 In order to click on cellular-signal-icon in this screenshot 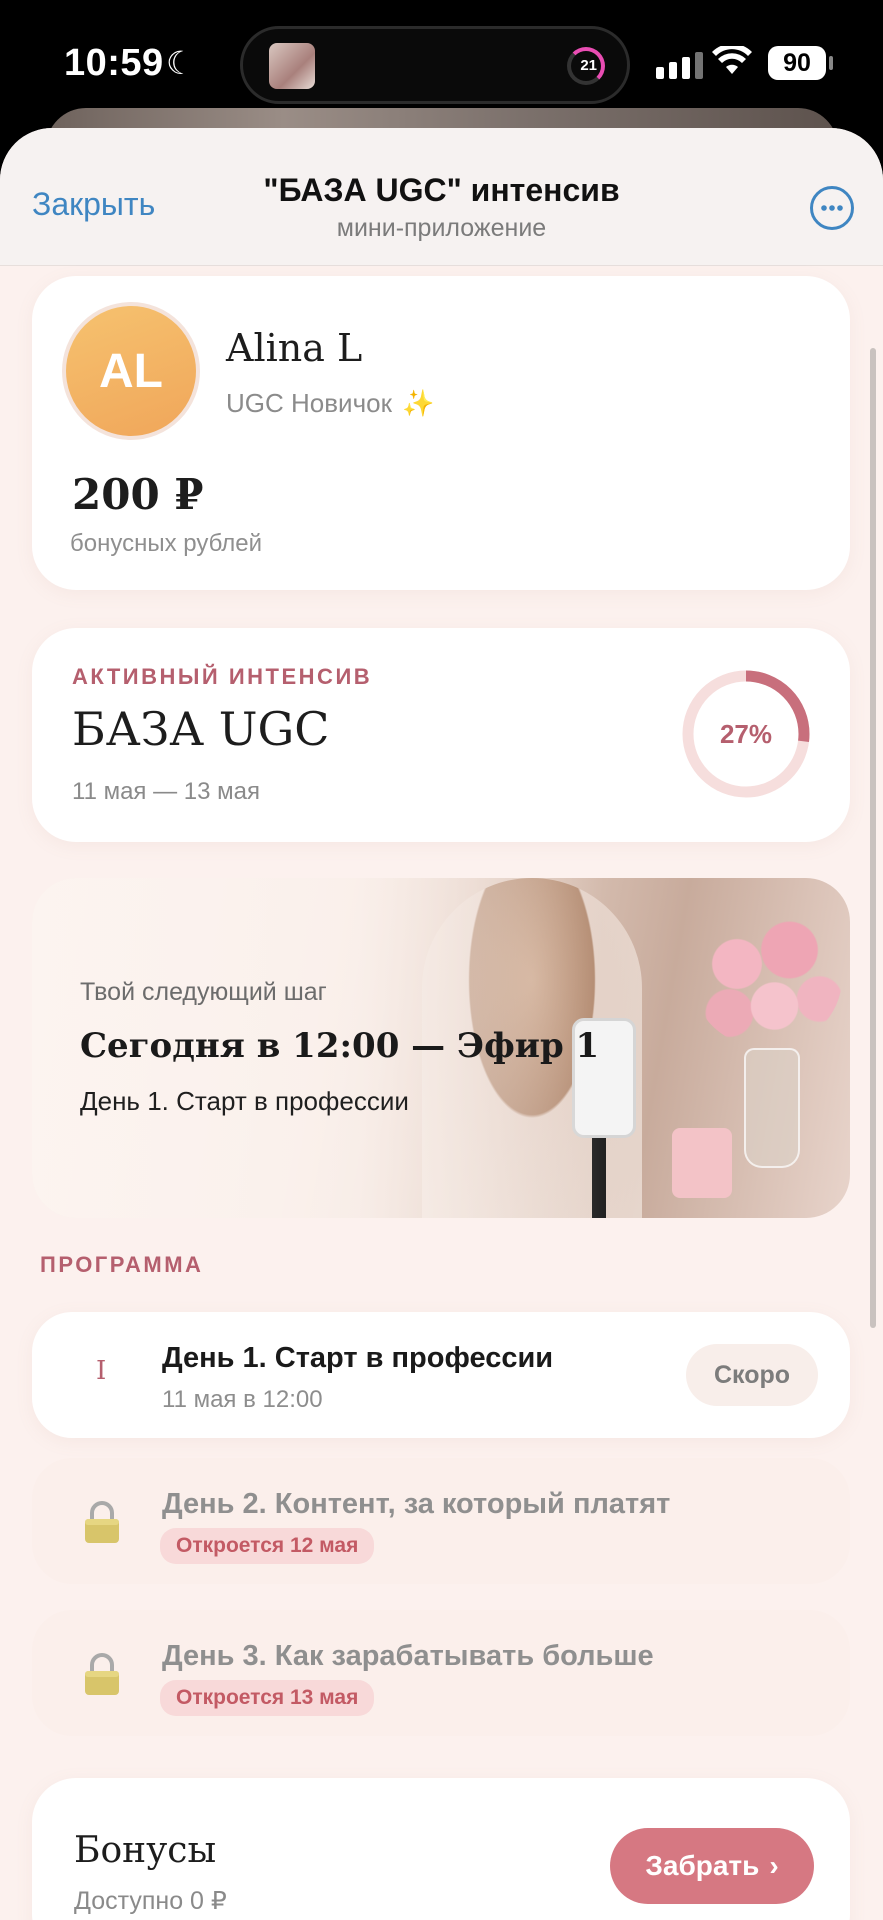, I will do `click(679, 65)`.